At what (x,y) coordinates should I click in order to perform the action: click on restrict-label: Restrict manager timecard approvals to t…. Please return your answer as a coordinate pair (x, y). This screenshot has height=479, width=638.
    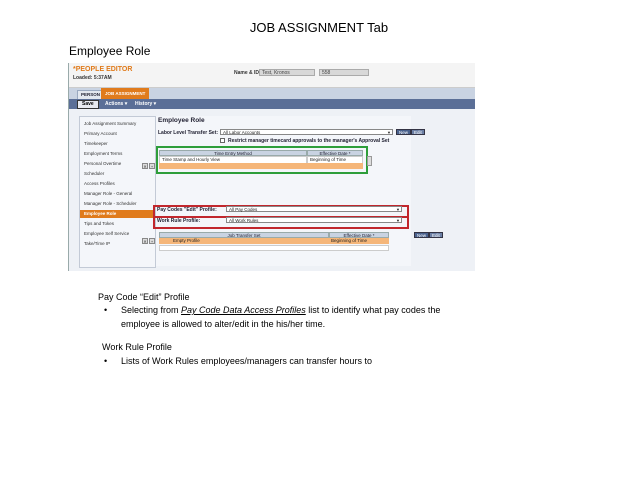
    Looking at the image, I should click on (309, 141).